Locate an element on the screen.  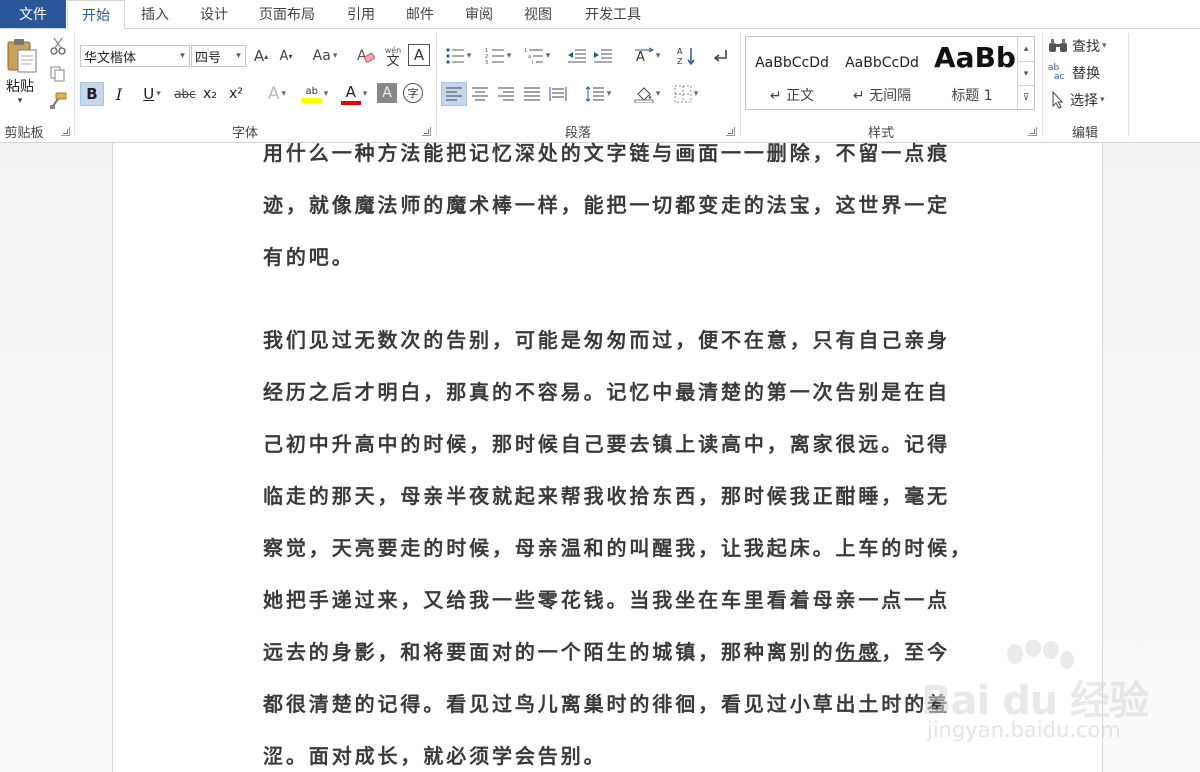
cursor-icon is located at coordinates (1058, 100).